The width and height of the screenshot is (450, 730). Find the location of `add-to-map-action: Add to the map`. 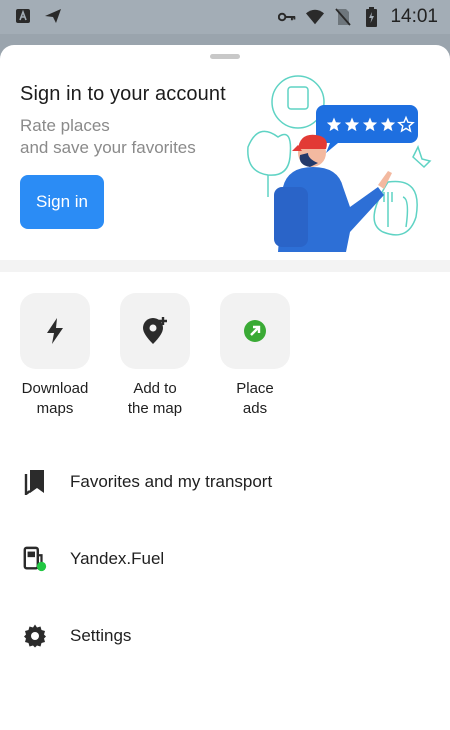

add-to-map-action: Add to the map is located at coordinates (155, 356).